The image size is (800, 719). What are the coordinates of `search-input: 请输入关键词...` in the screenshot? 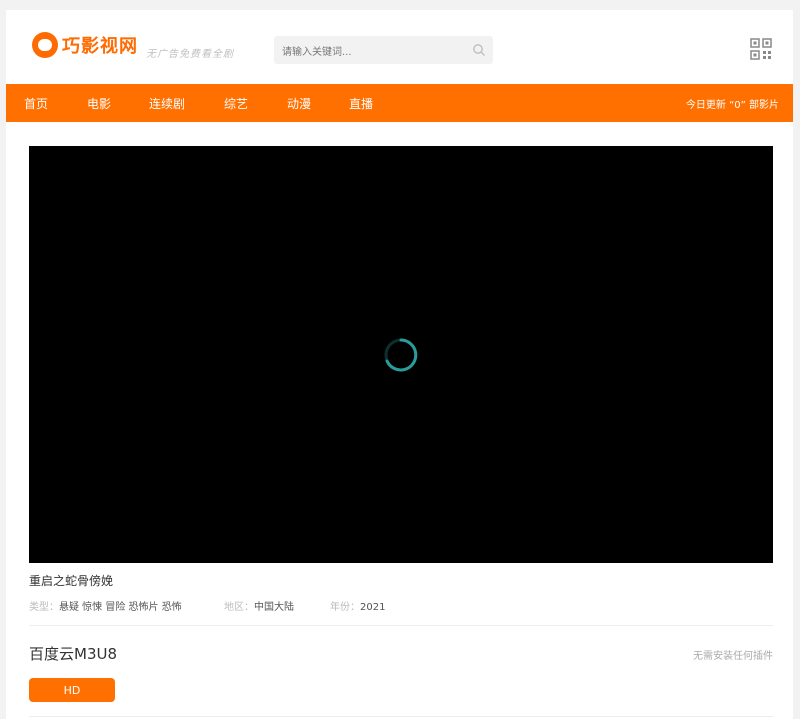 It's located at (369, 50).